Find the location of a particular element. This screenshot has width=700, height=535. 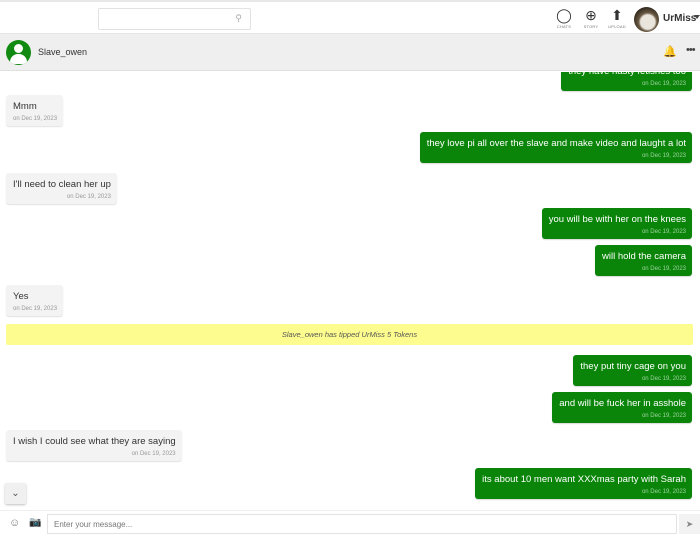

story-button: ⊕ STORY is located at coordinates (591, 20).